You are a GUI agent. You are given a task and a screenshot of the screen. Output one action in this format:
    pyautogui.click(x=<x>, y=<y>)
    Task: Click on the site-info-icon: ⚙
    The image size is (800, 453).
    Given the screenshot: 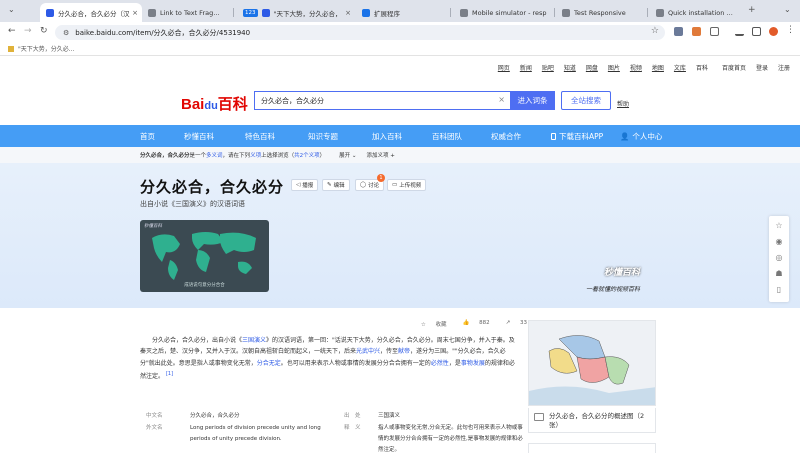 What is the action you would take?
    pyautogui.click(x=66, y=33)
    